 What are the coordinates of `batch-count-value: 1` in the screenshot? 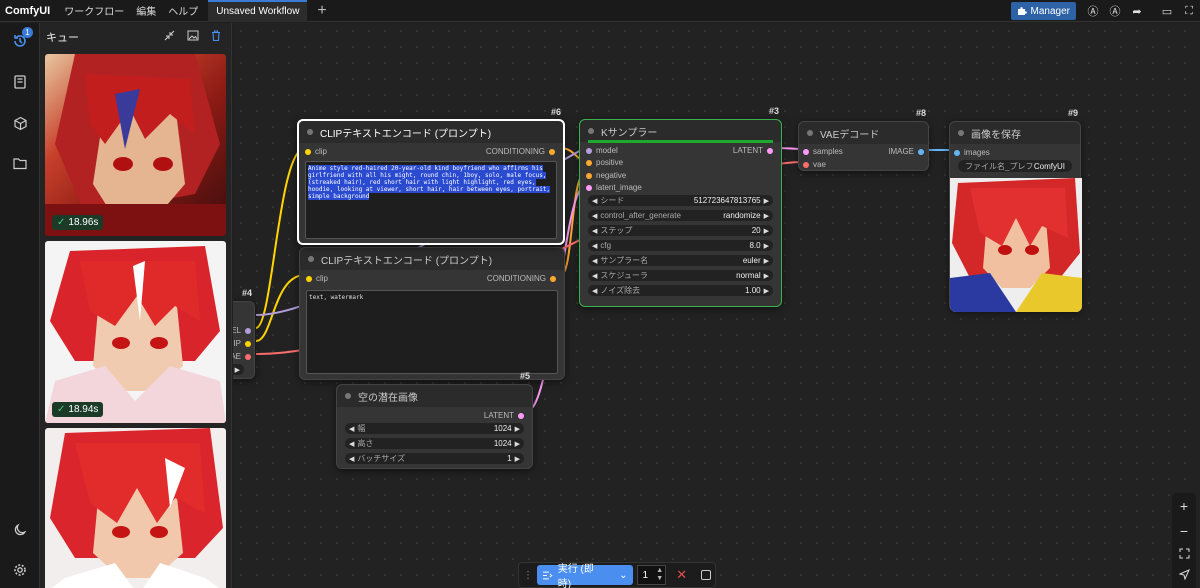 It's located at (645, 575).